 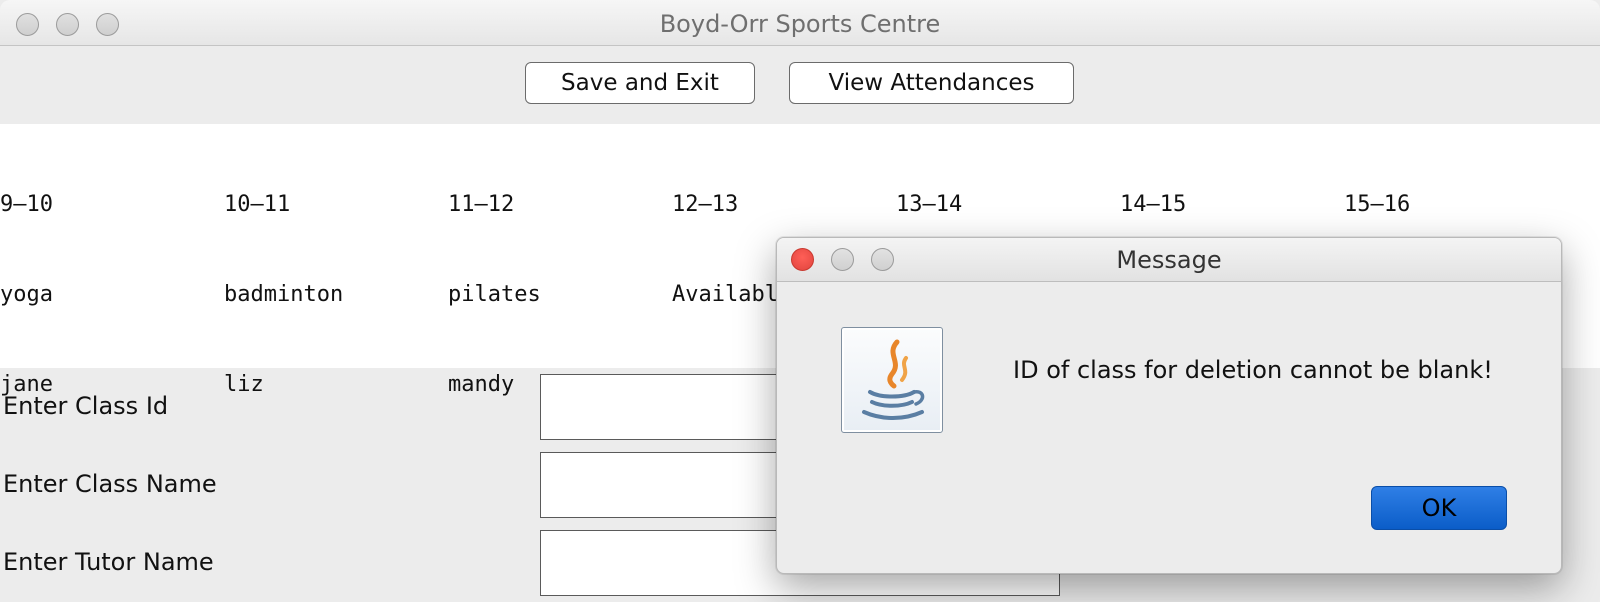 I want to click on slot-time: 12–13, so click(x=705, y=204).